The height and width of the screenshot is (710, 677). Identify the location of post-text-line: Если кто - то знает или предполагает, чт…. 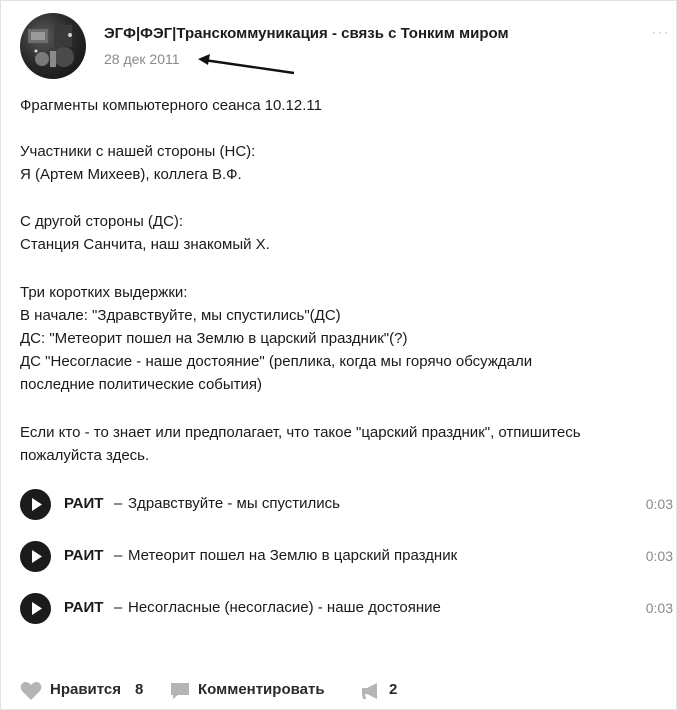
(300, 432).